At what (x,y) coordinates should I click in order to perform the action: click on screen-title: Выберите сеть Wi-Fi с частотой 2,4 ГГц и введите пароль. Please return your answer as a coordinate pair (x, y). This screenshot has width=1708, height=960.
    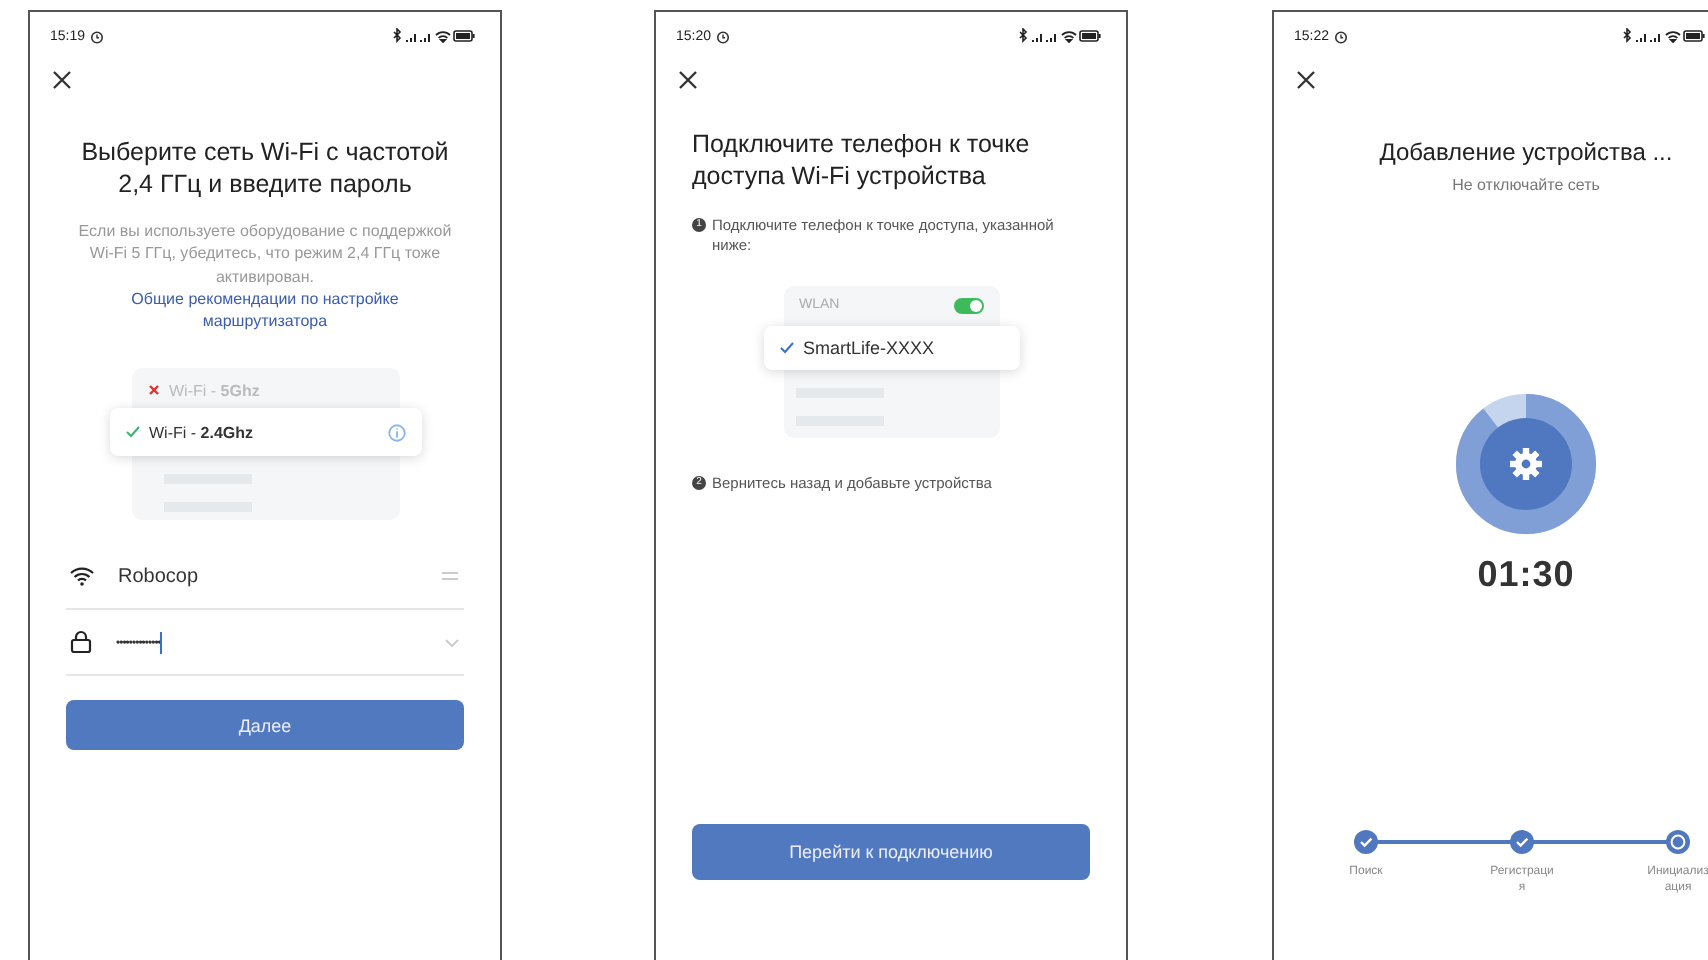
    Looking at the image, I should click on (265, 169).